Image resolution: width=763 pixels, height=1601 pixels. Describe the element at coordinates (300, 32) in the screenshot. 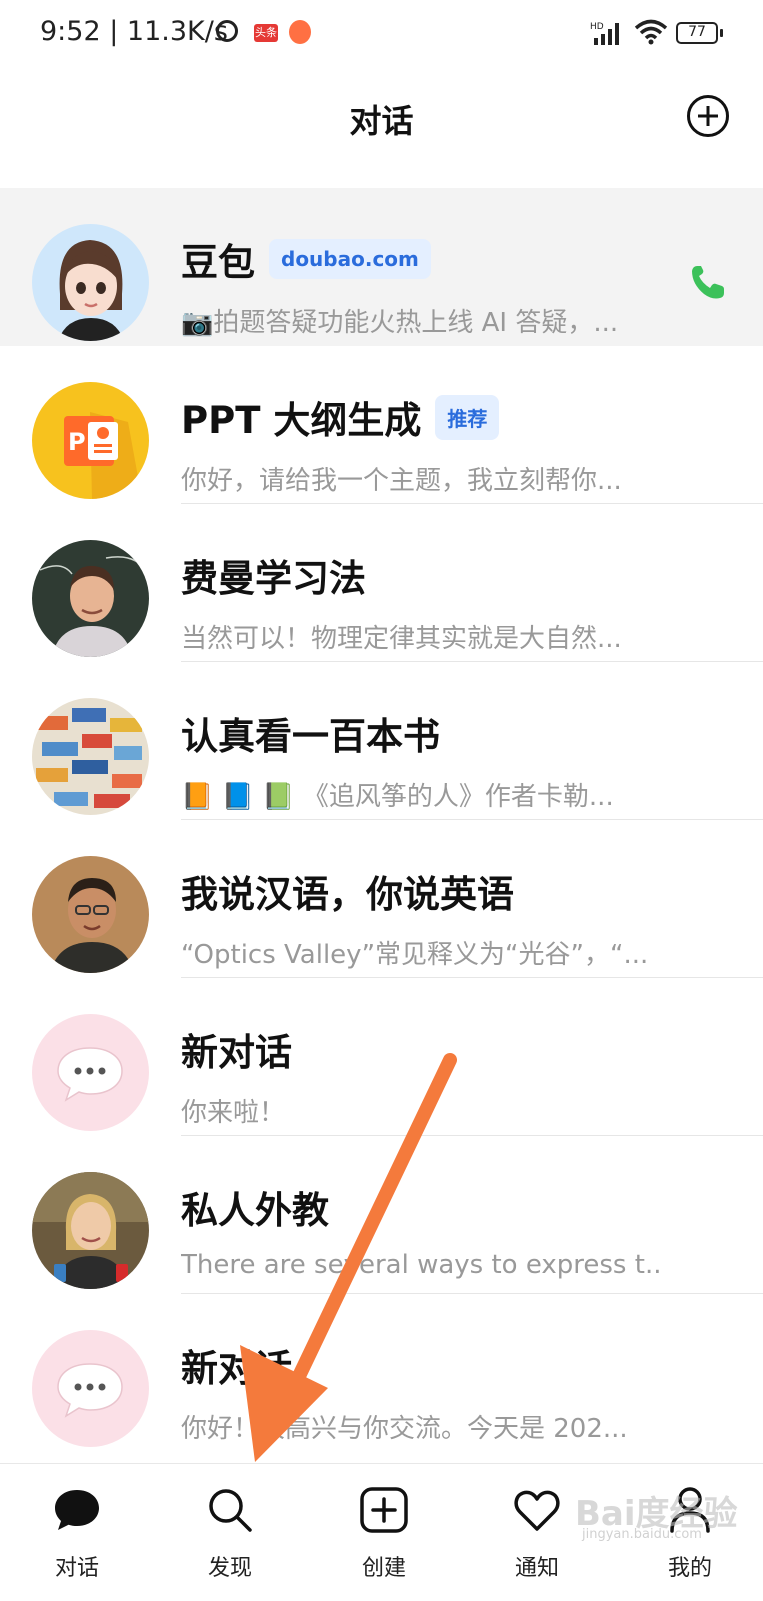

I see `app-notification-icon` at that location.